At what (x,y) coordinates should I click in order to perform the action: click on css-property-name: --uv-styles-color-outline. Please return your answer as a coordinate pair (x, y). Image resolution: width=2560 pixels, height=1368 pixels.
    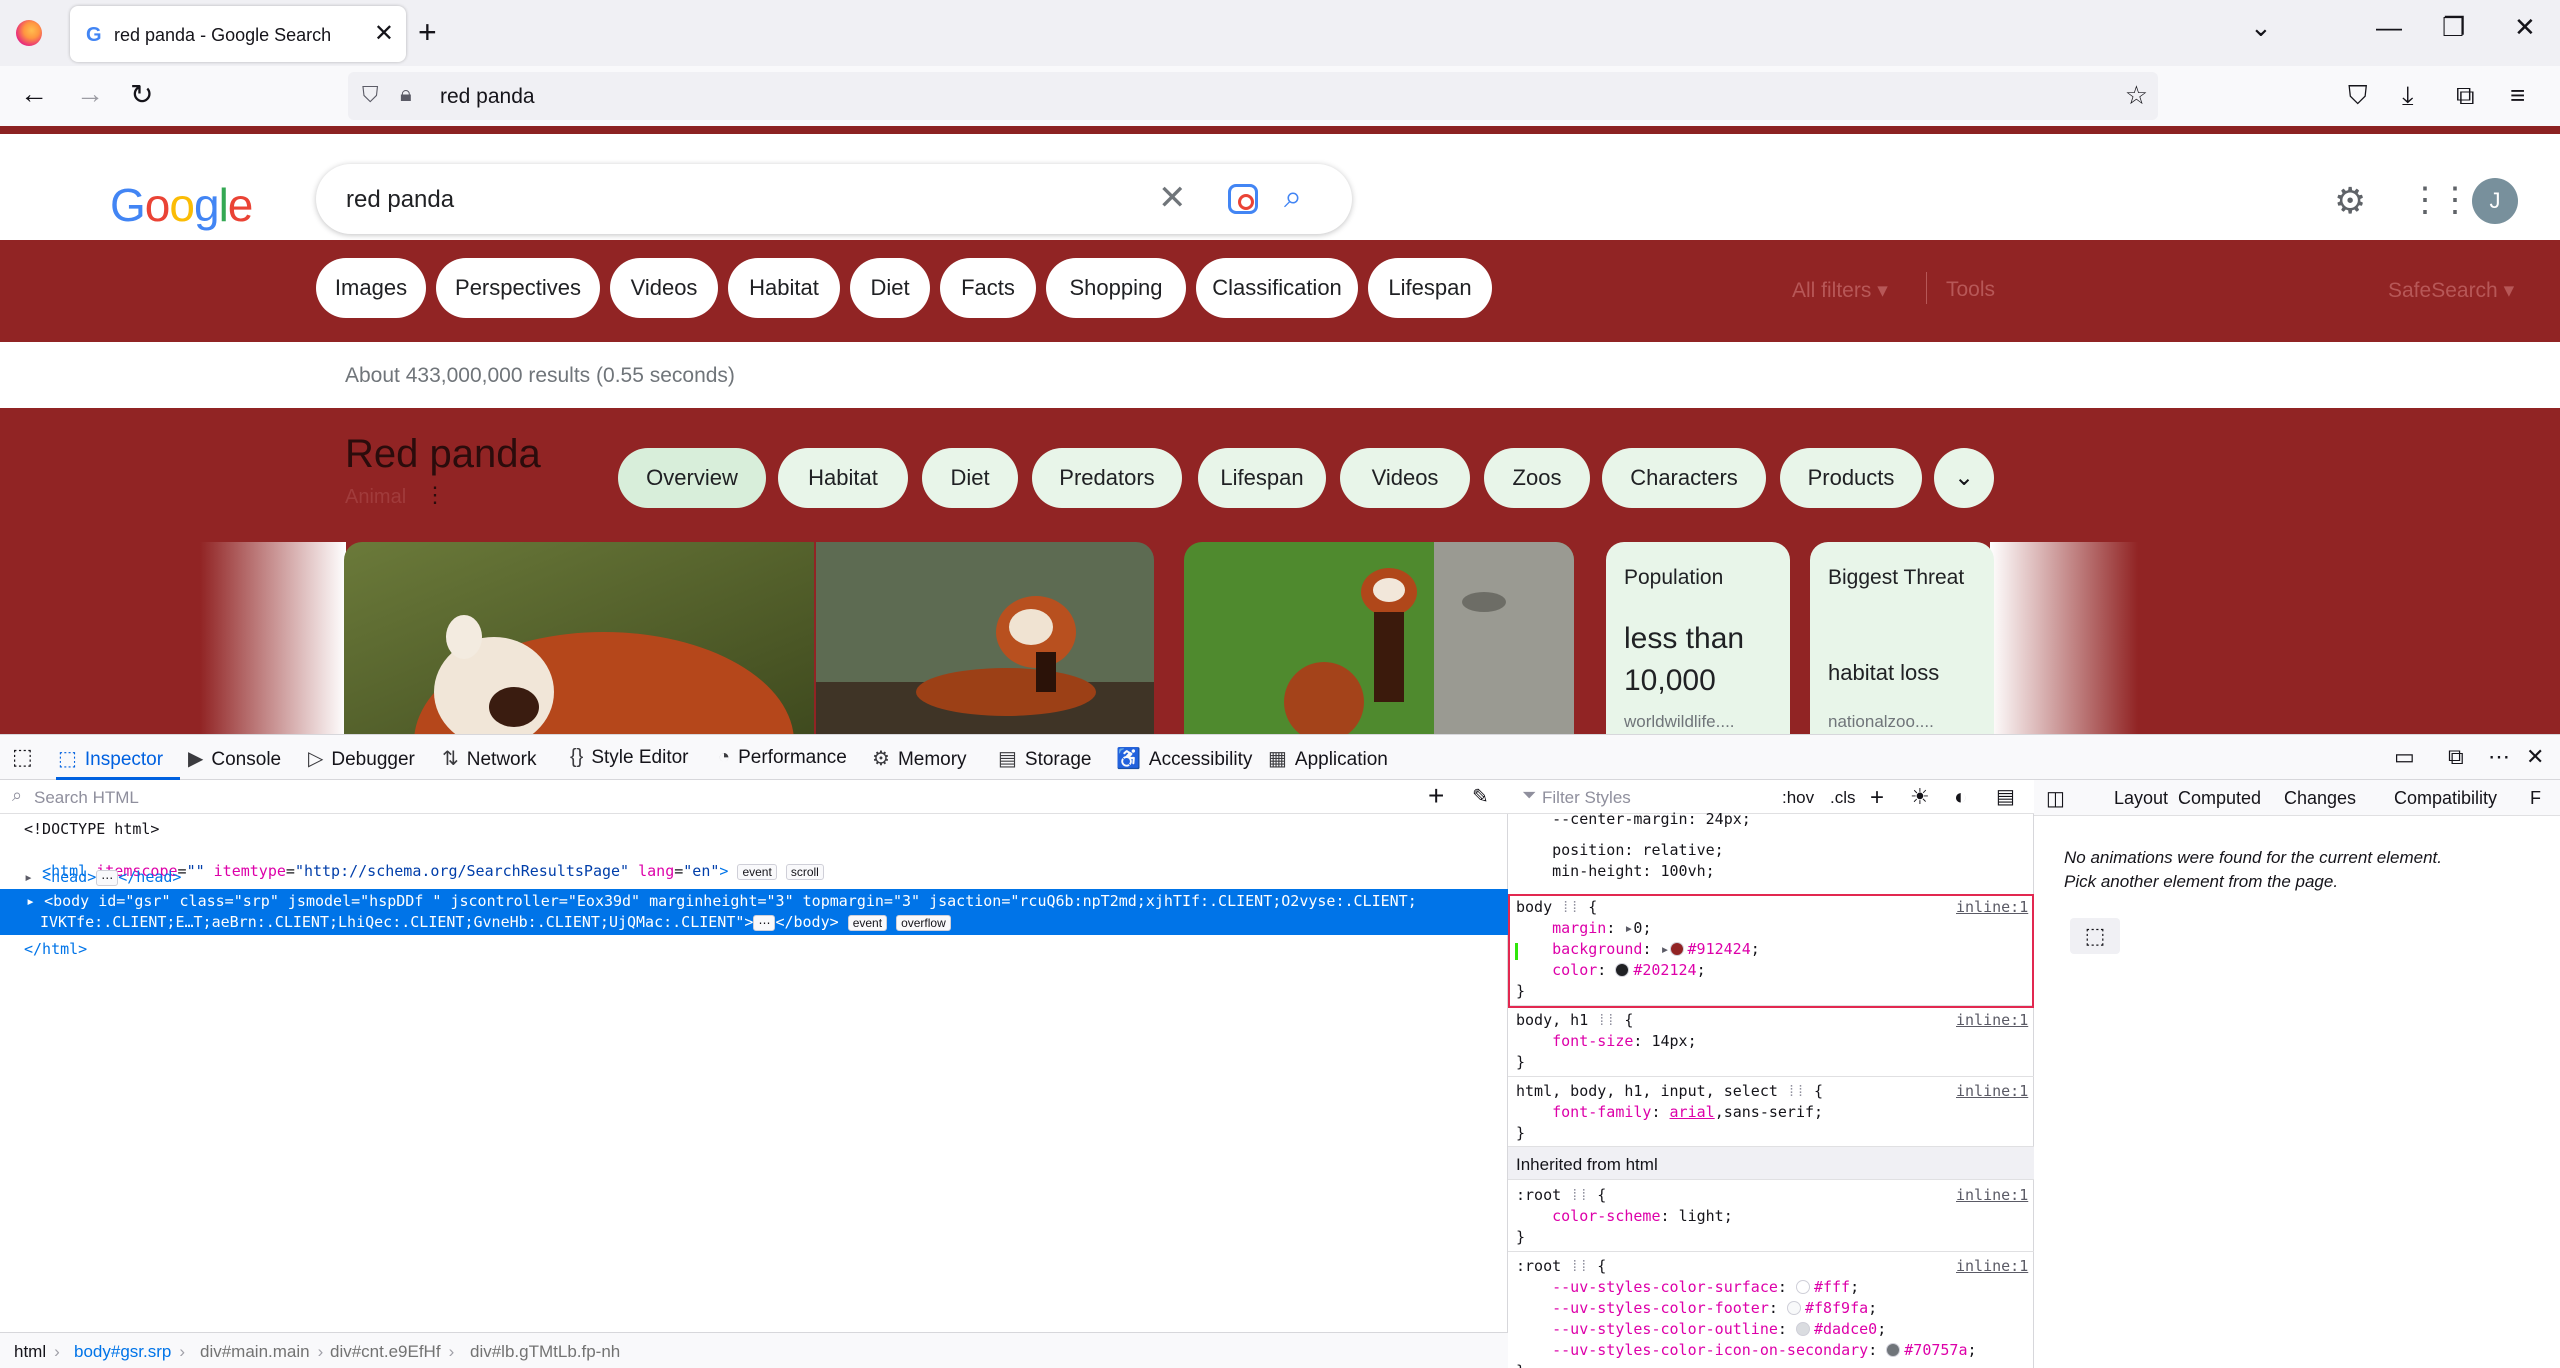
    Looking at the image, I should click on (1665, 1329).